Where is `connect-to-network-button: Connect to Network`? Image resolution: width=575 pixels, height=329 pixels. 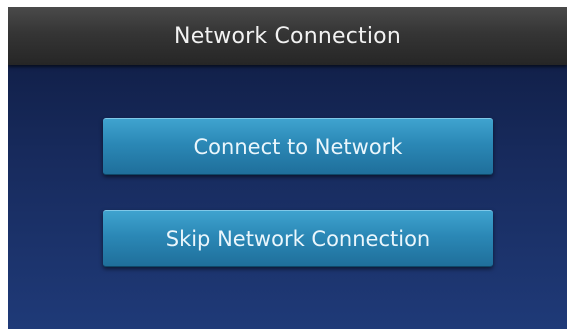
connect-to-network-button: Connect to Network is located at coordinates (298, 146).